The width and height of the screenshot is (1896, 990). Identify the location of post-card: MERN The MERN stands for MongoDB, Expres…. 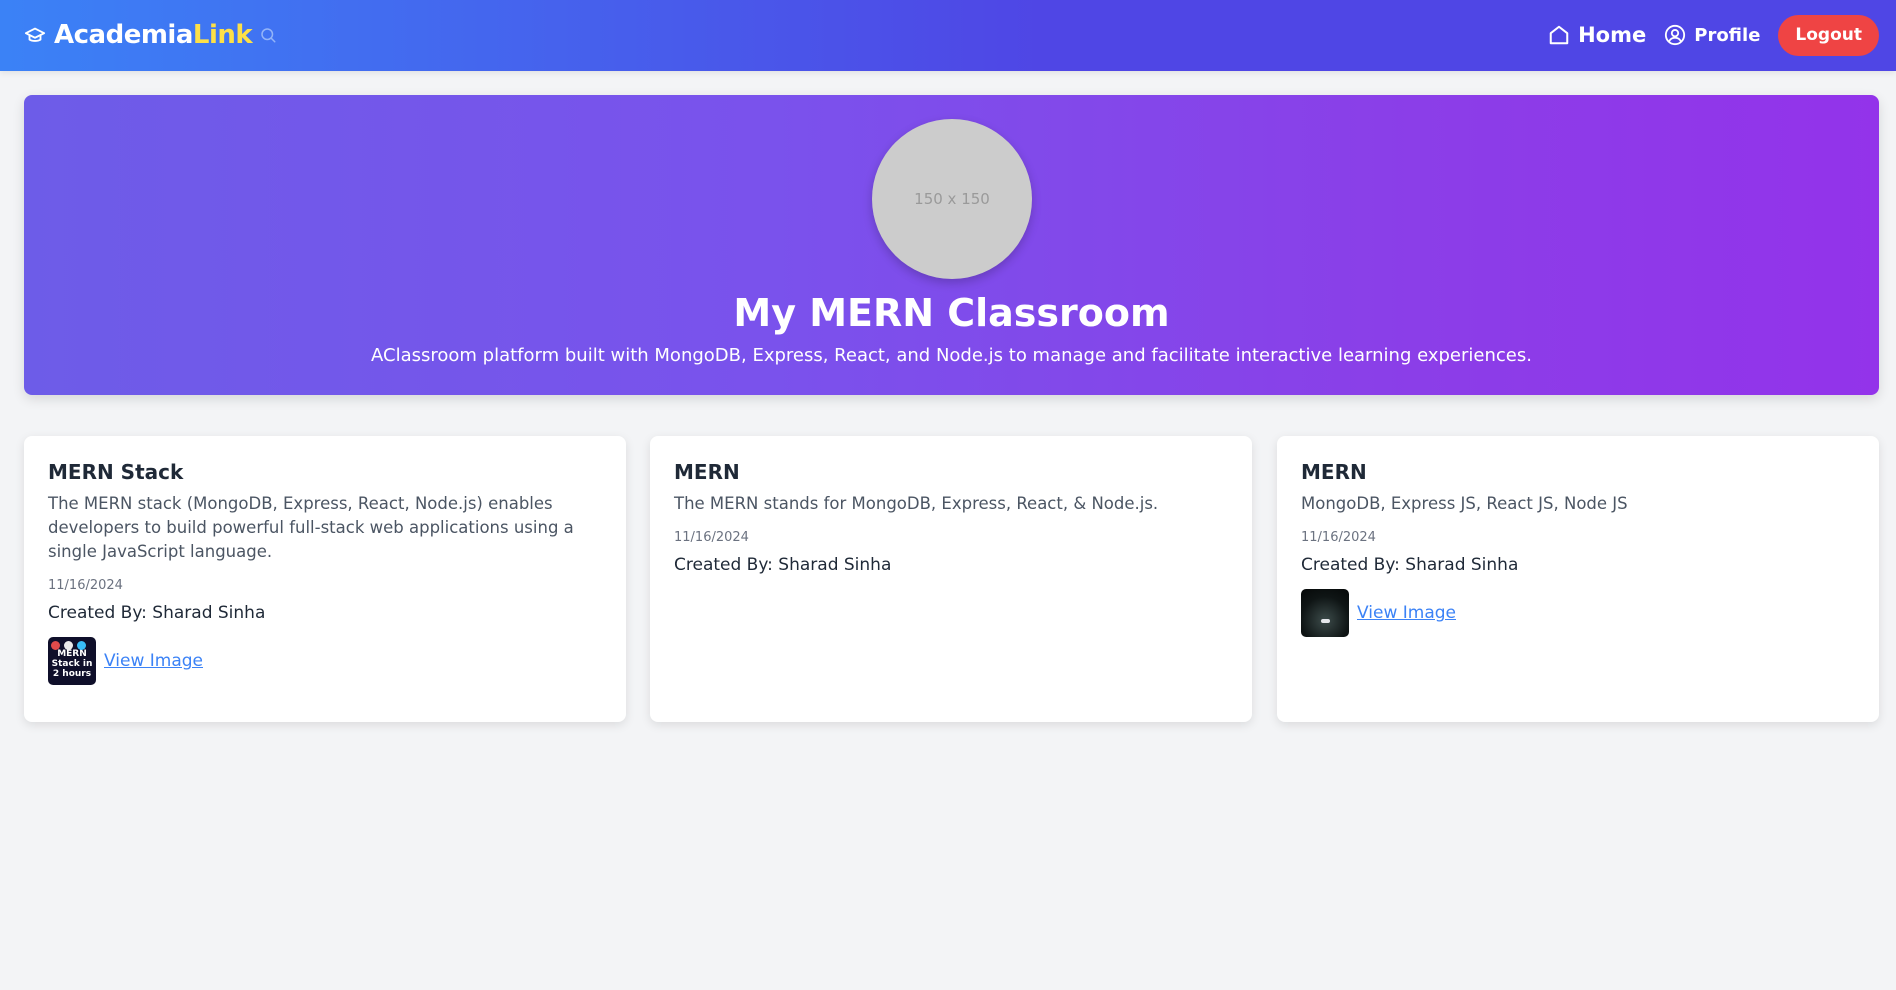
(951, 579).